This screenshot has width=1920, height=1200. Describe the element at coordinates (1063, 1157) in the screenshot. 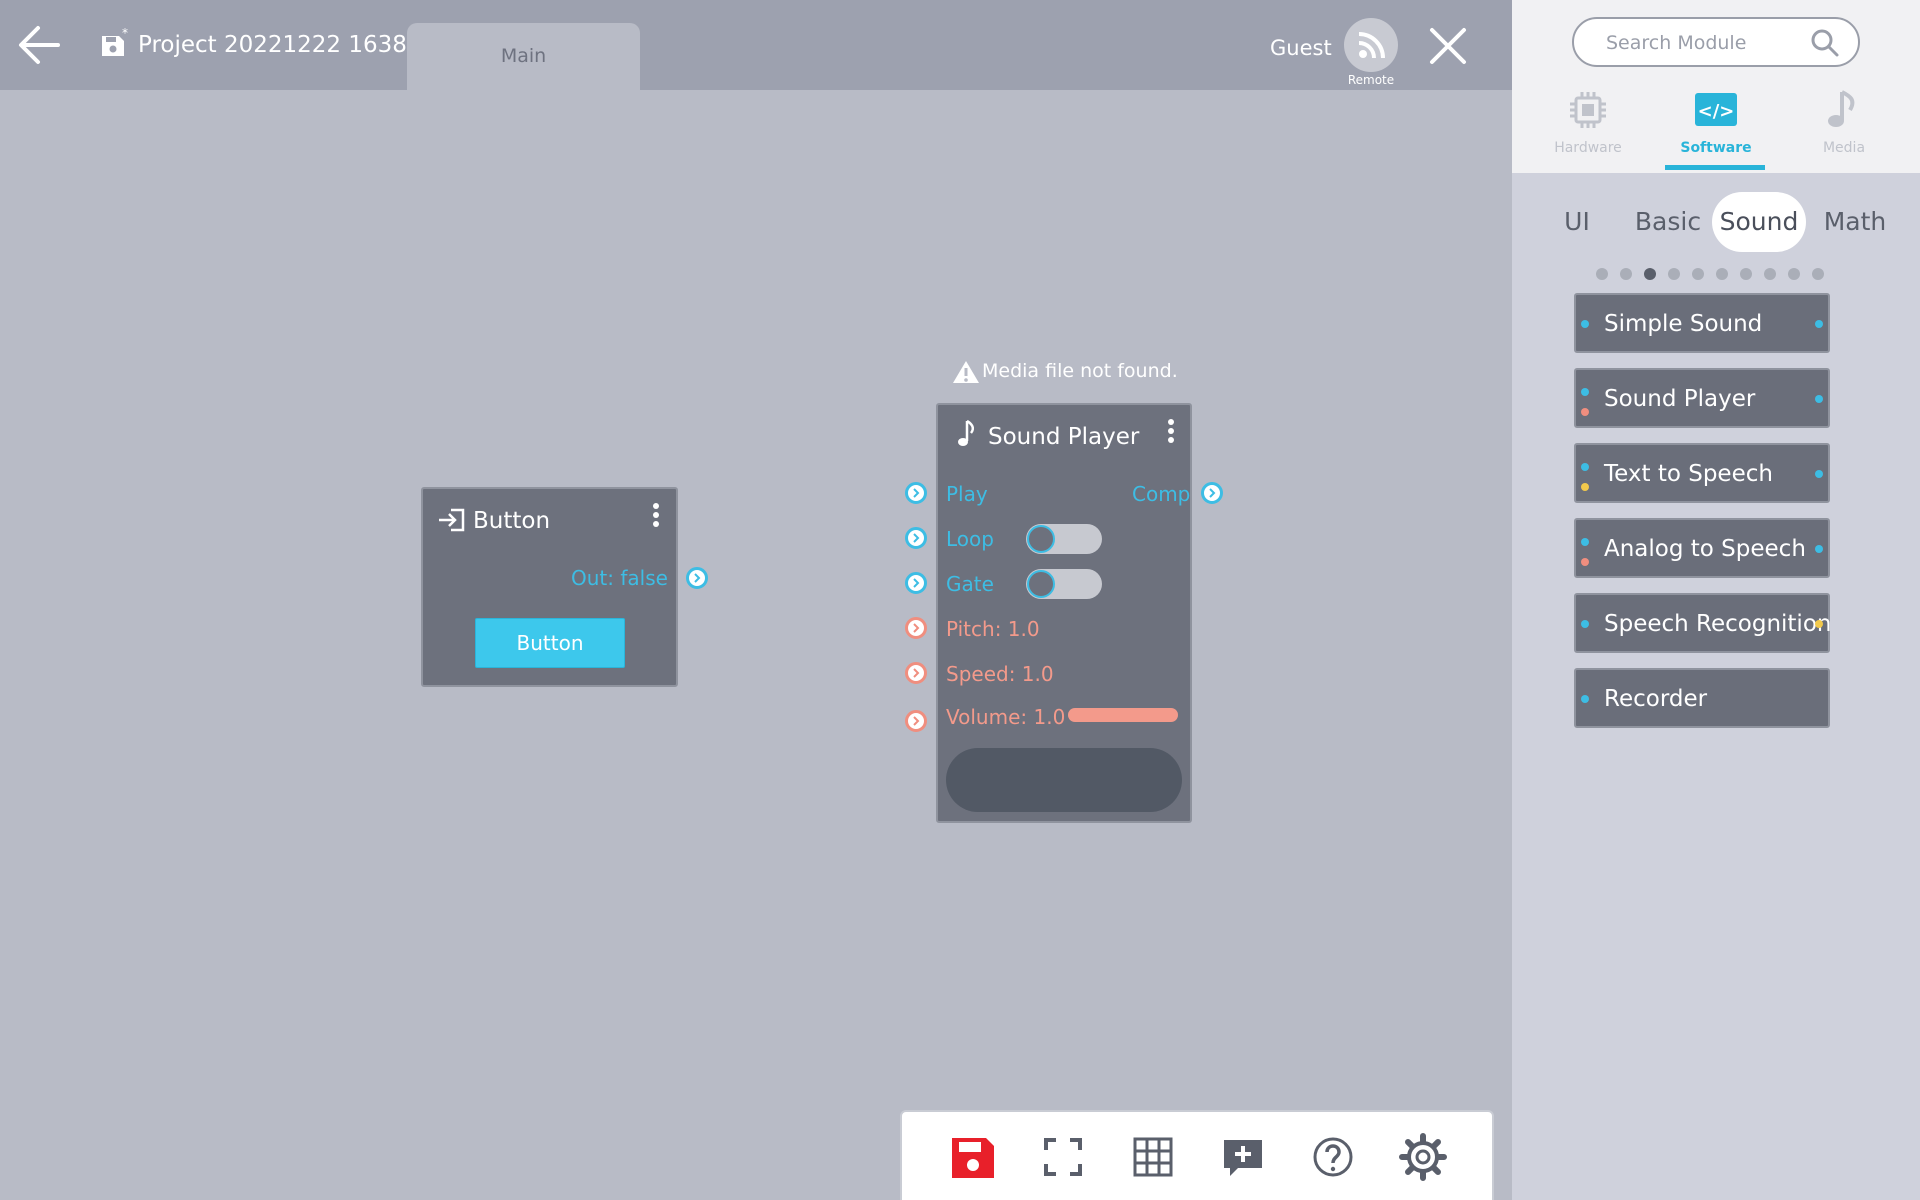

I see `fullscreen-icon` at that location.